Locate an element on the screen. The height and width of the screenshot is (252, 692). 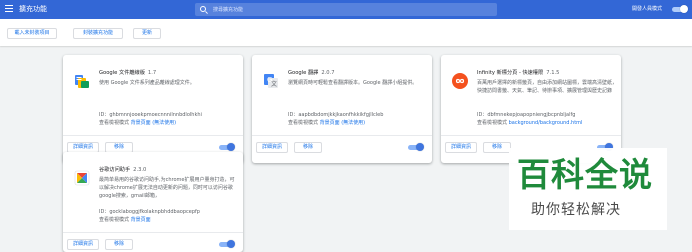
extension-description: 使用 Google 文件系列產品離線處理文件。 is located at coordinates (147, 83).